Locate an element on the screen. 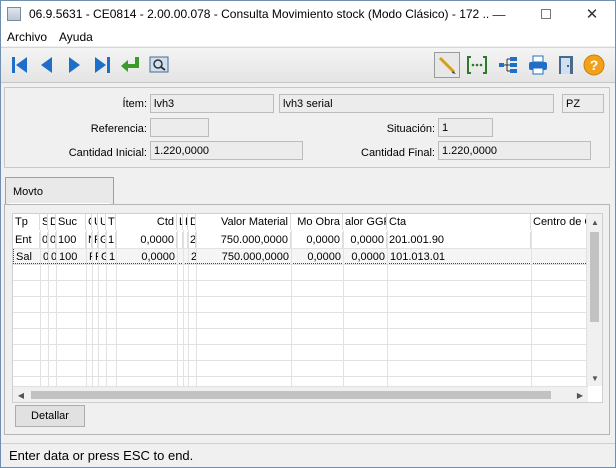  grid-cell: 2 is located at coordinates (193, 240).